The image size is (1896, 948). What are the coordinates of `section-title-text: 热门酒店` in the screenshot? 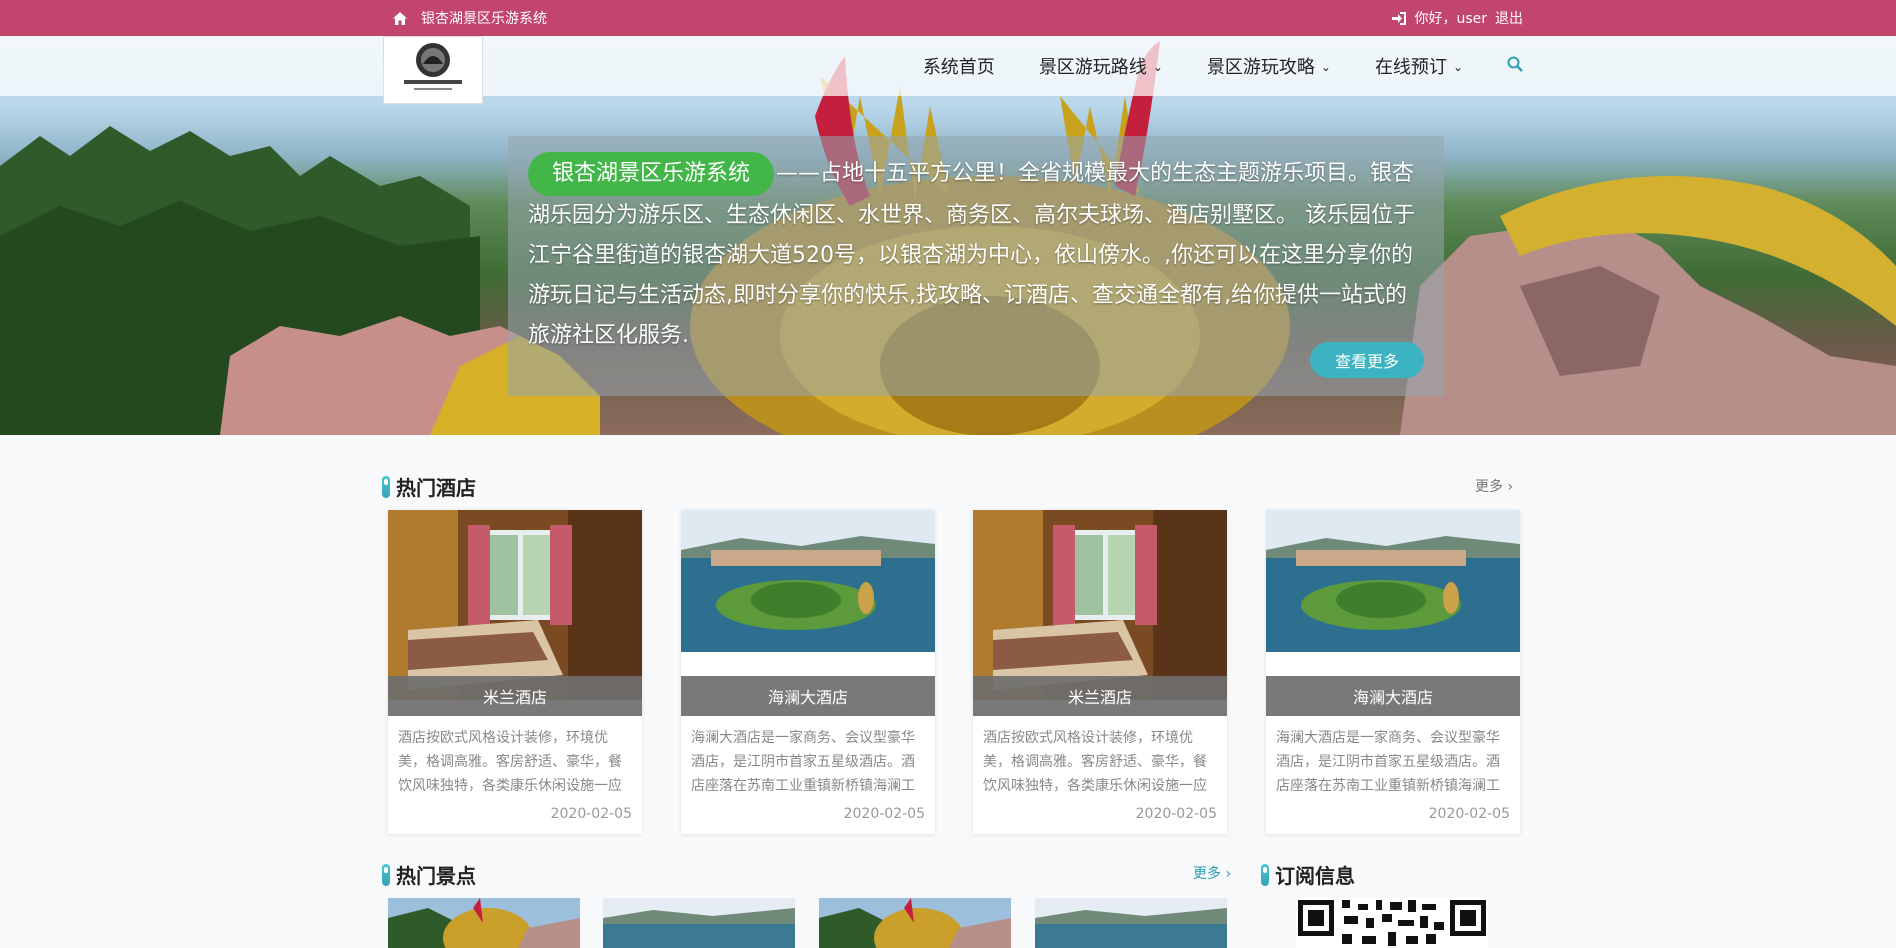 It's located at (436, 488).